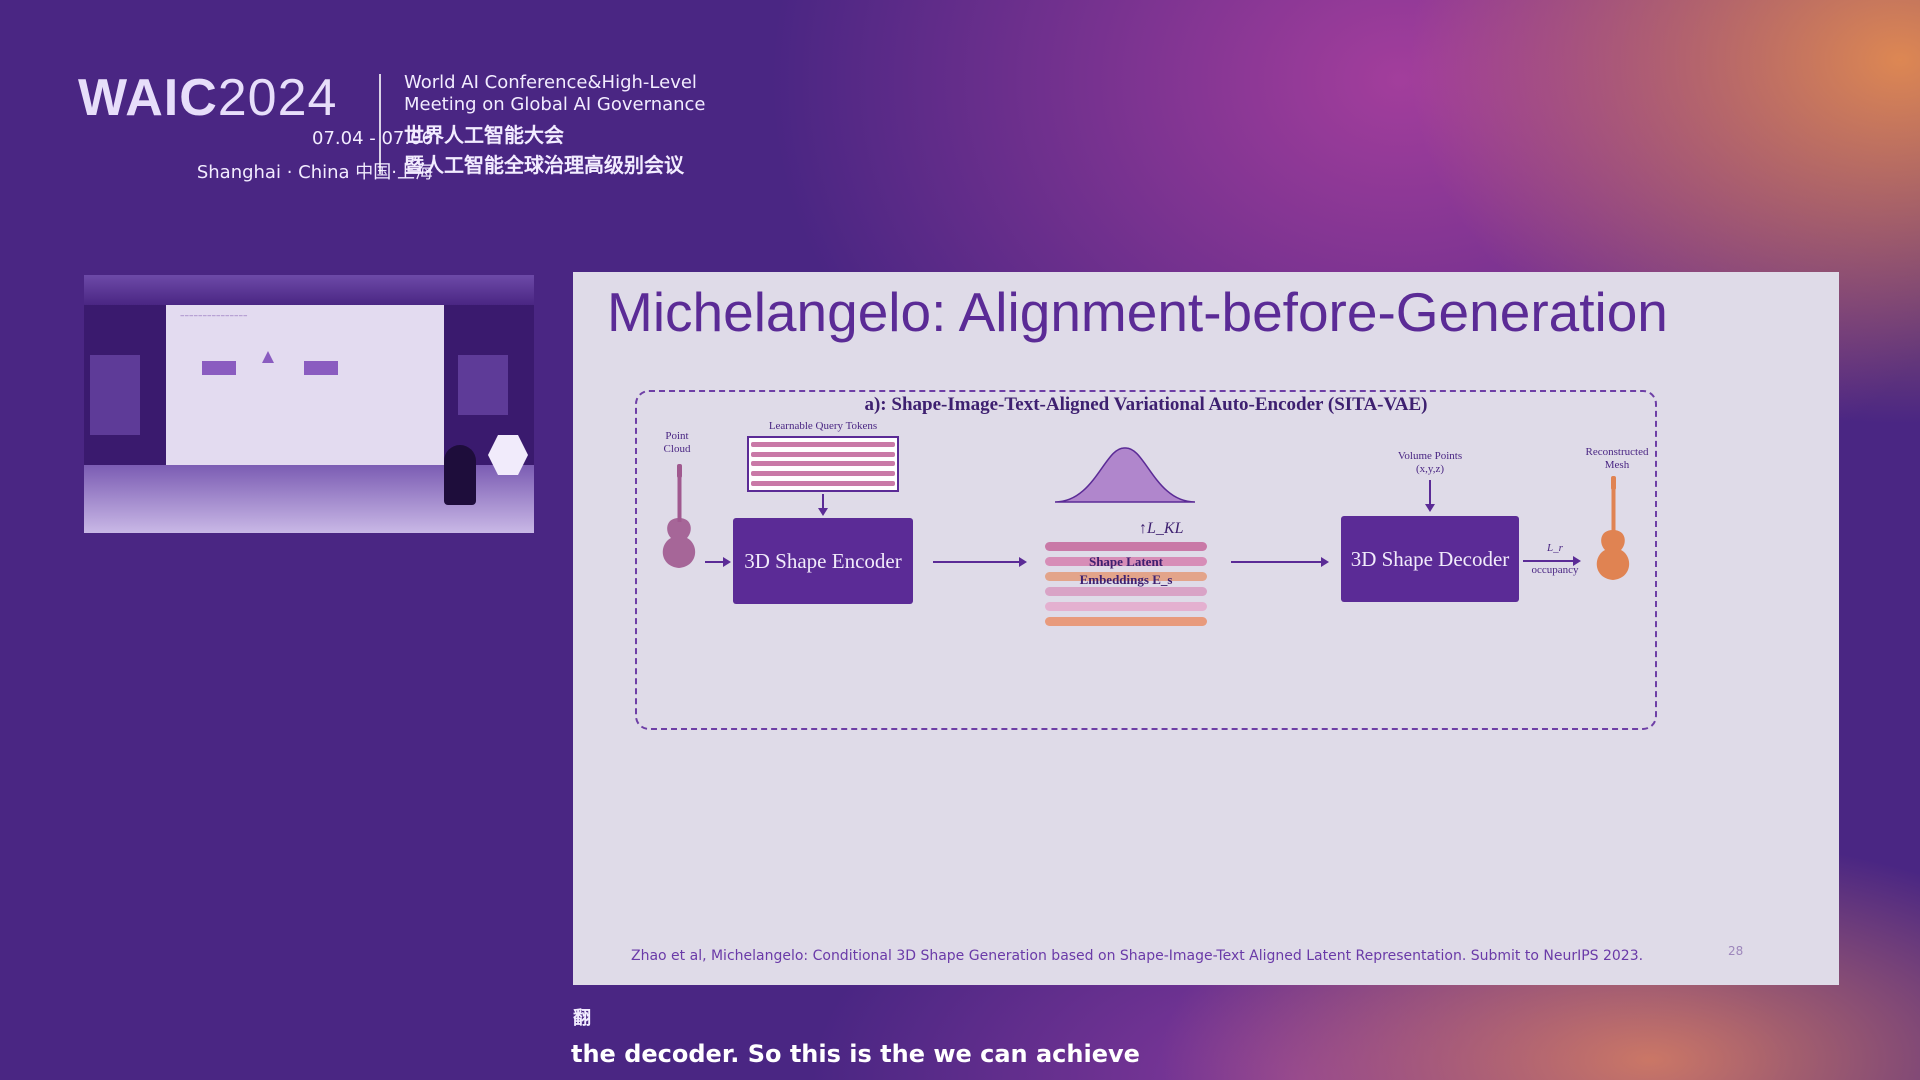 The image size is (1920, 1080). What do you see at coordinates (677, 442) in the screenshot?
I see `point-cloud-label: Point Cloud` at bounding box center [677, 442].